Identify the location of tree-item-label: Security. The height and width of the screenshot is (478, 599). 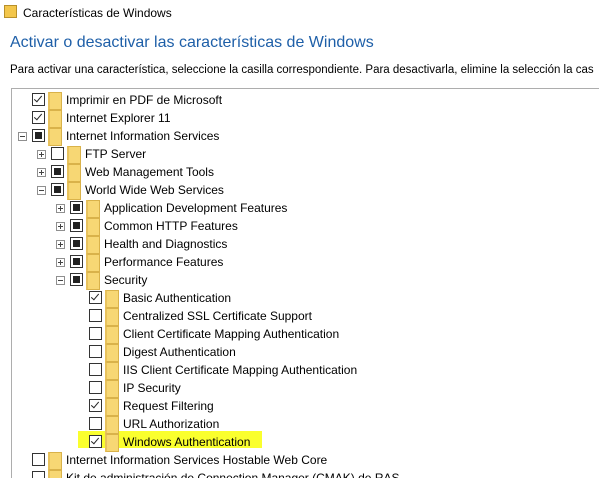
(126, 280).